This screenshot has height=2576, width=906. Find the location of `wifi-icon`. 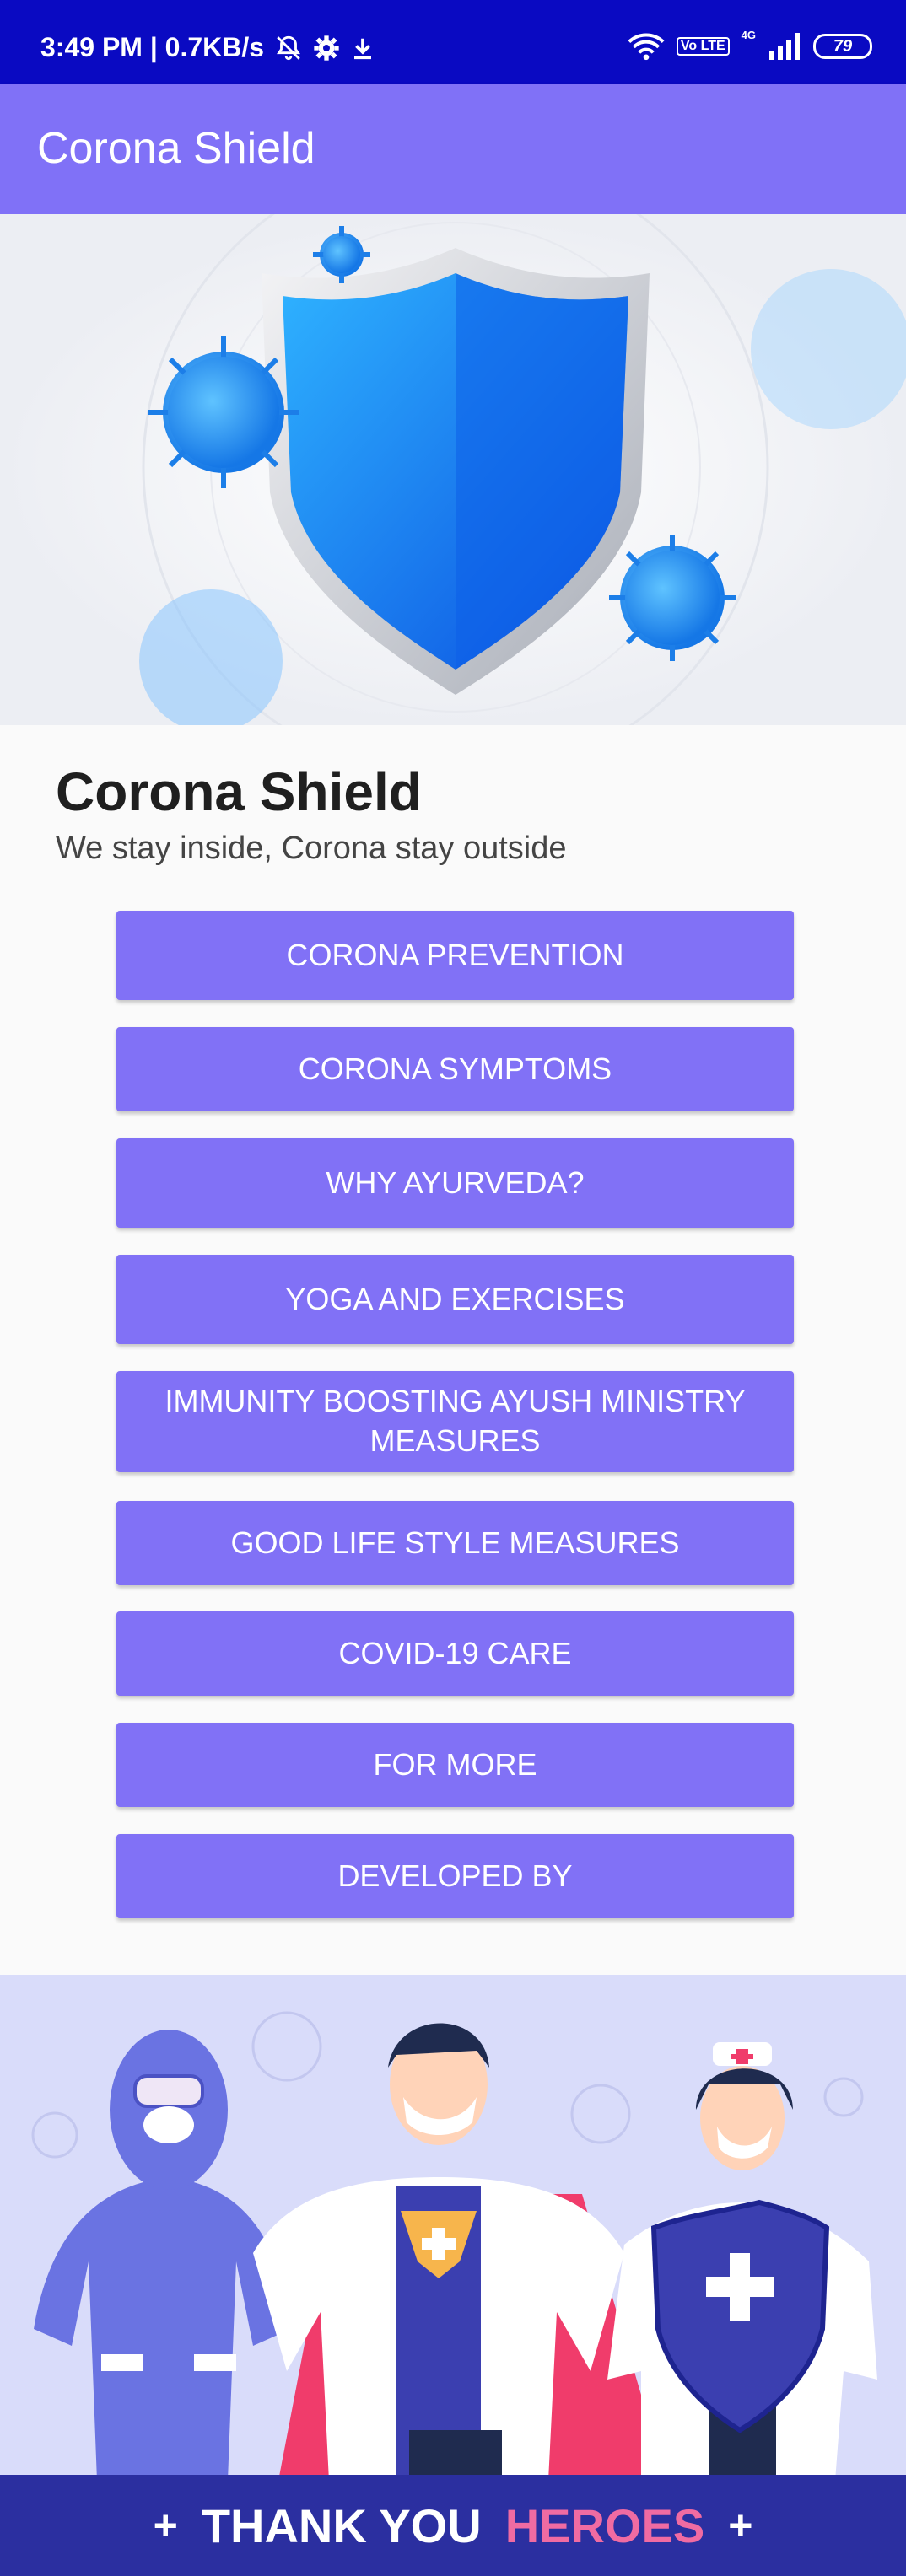

wifi-icon is located at coordinates (647, 47).